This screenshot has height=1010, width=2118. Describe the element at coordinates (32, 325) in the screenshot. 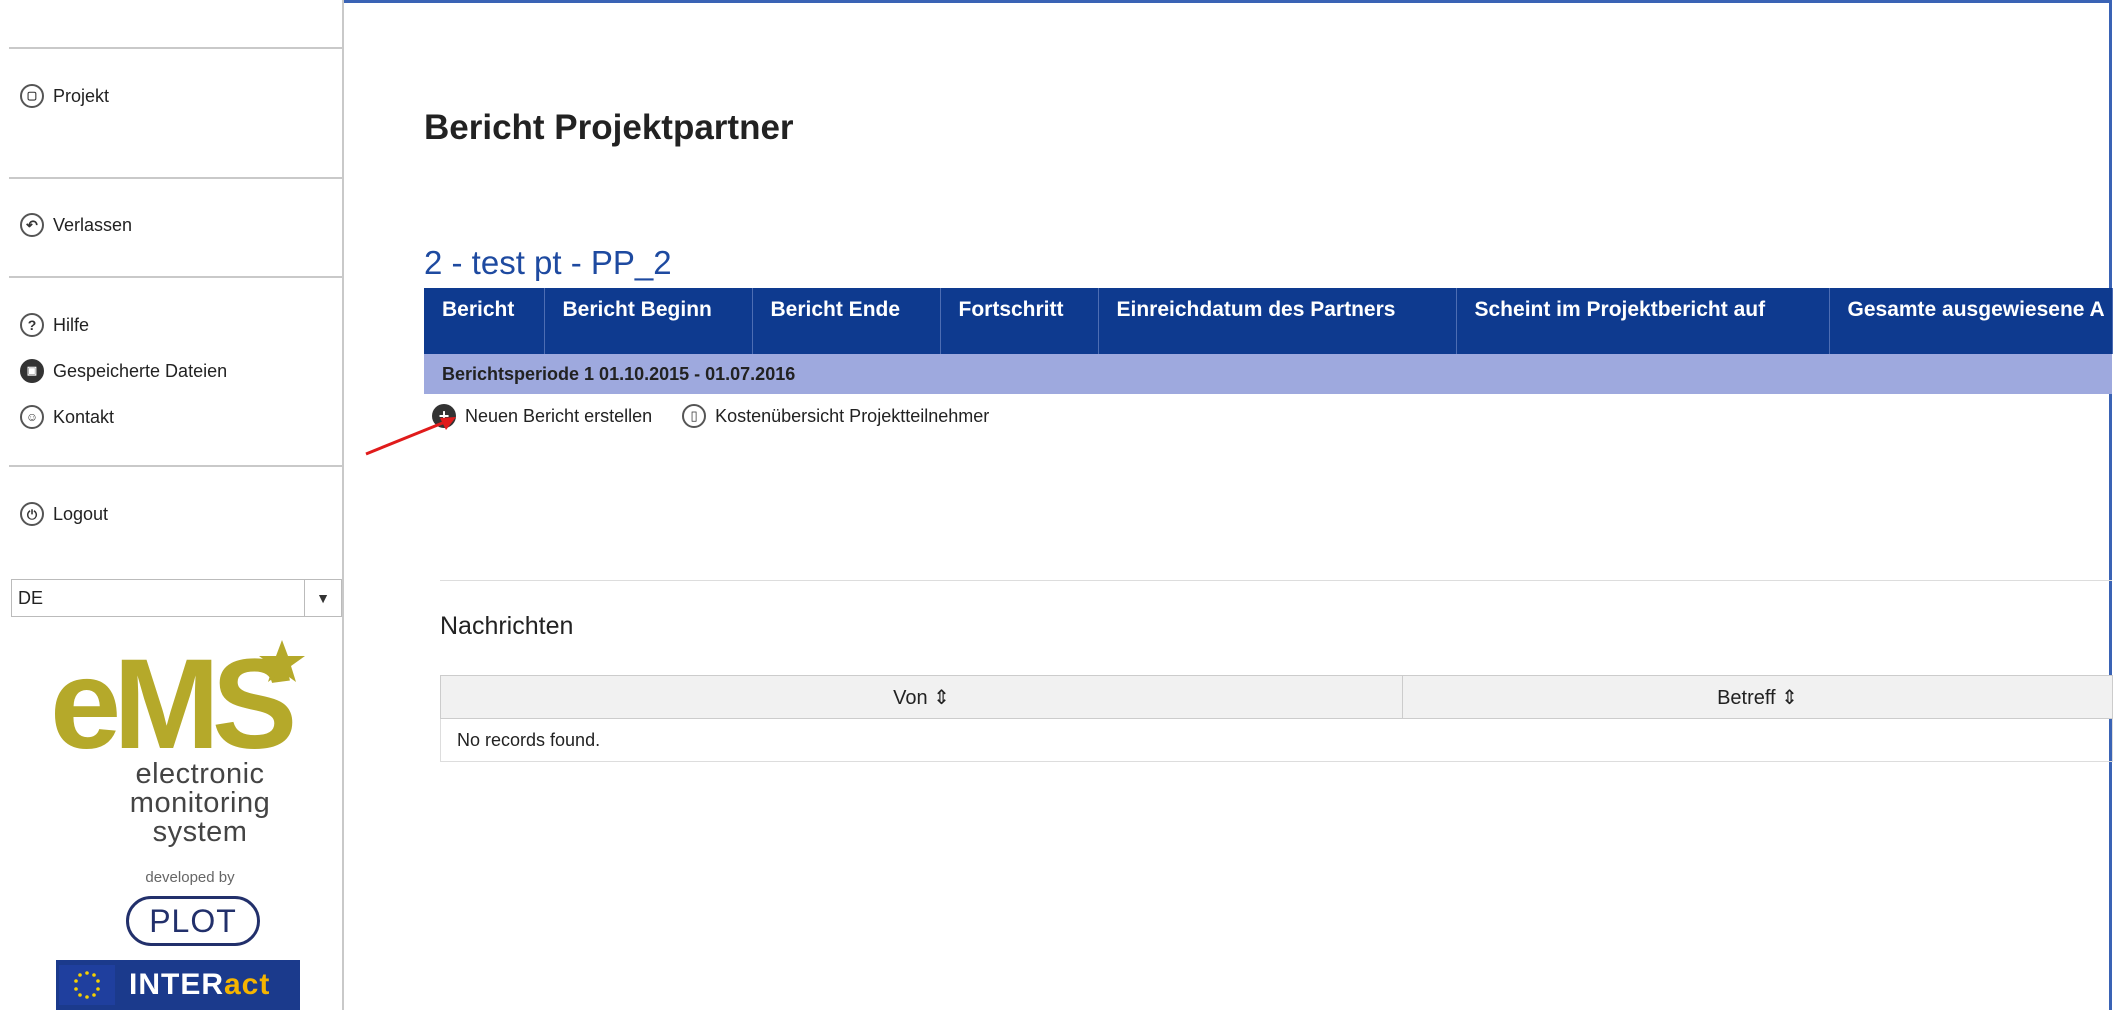

I see `help-icon: ?` at that location.